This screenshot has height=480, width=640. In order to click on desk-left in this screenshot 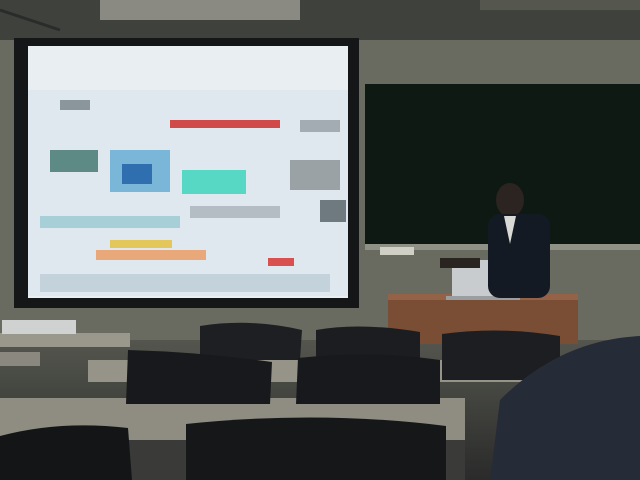, I will do `click(65, 340)`.